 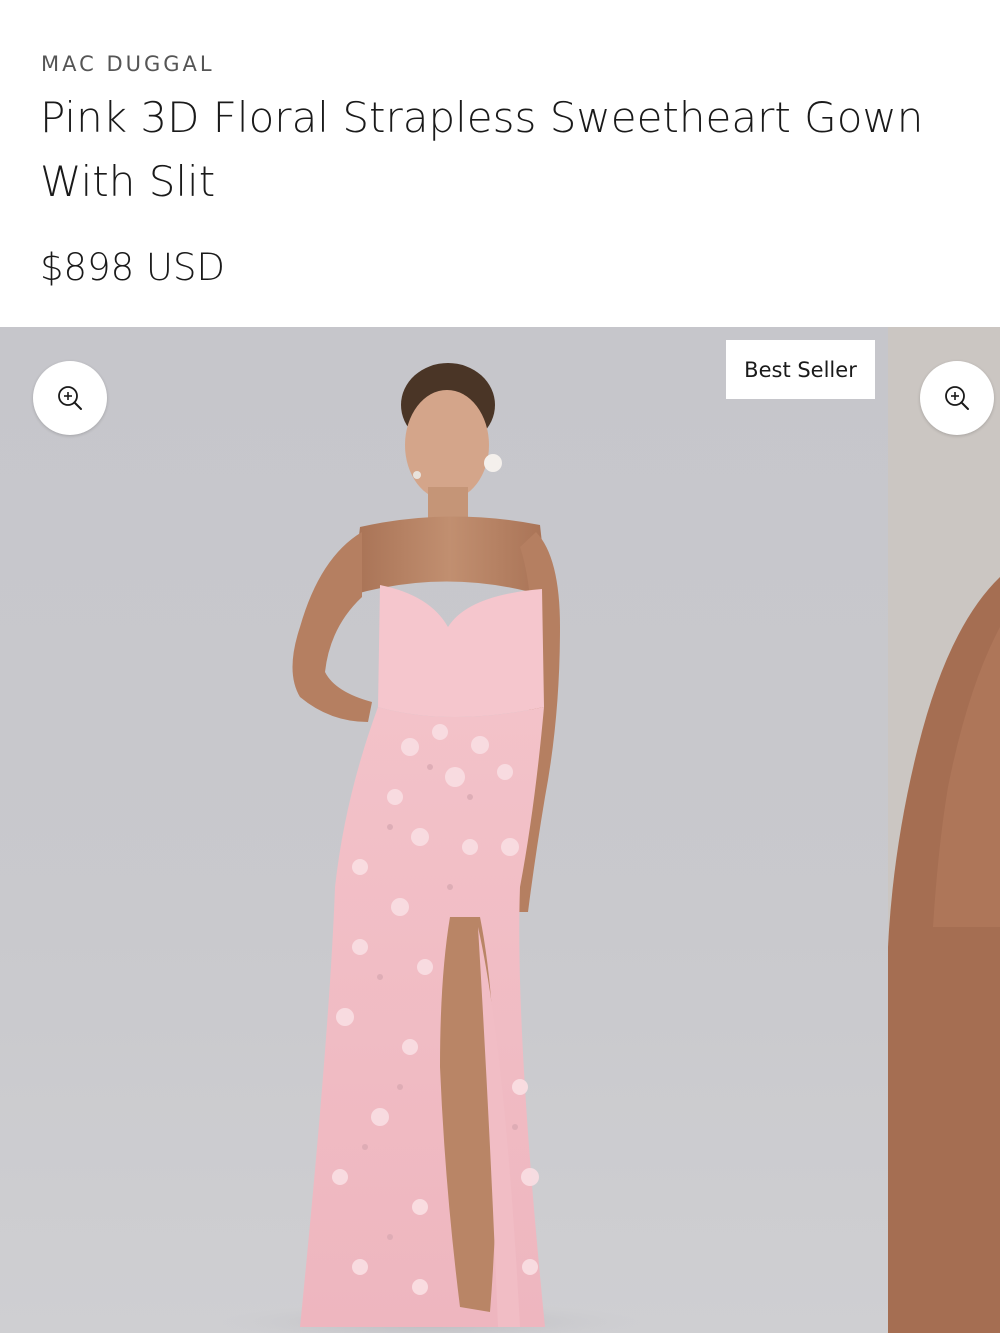 I want to click on zoom-button-next, so click(x=957, y=398).